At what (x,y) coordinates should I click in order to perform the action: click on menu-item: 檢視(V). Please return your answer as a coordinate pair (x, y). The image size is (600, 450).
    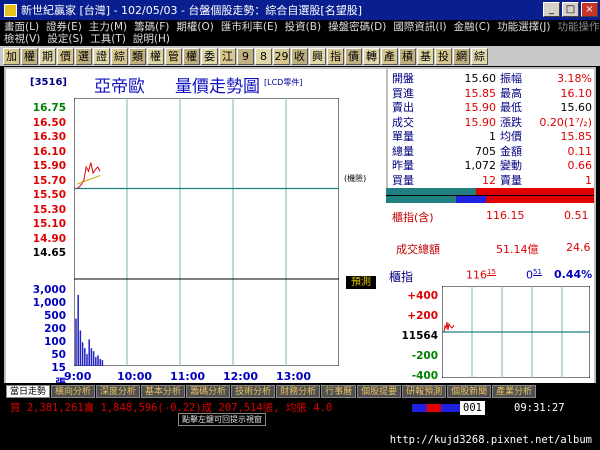
    Looking at the image, I should click on (22, 39).